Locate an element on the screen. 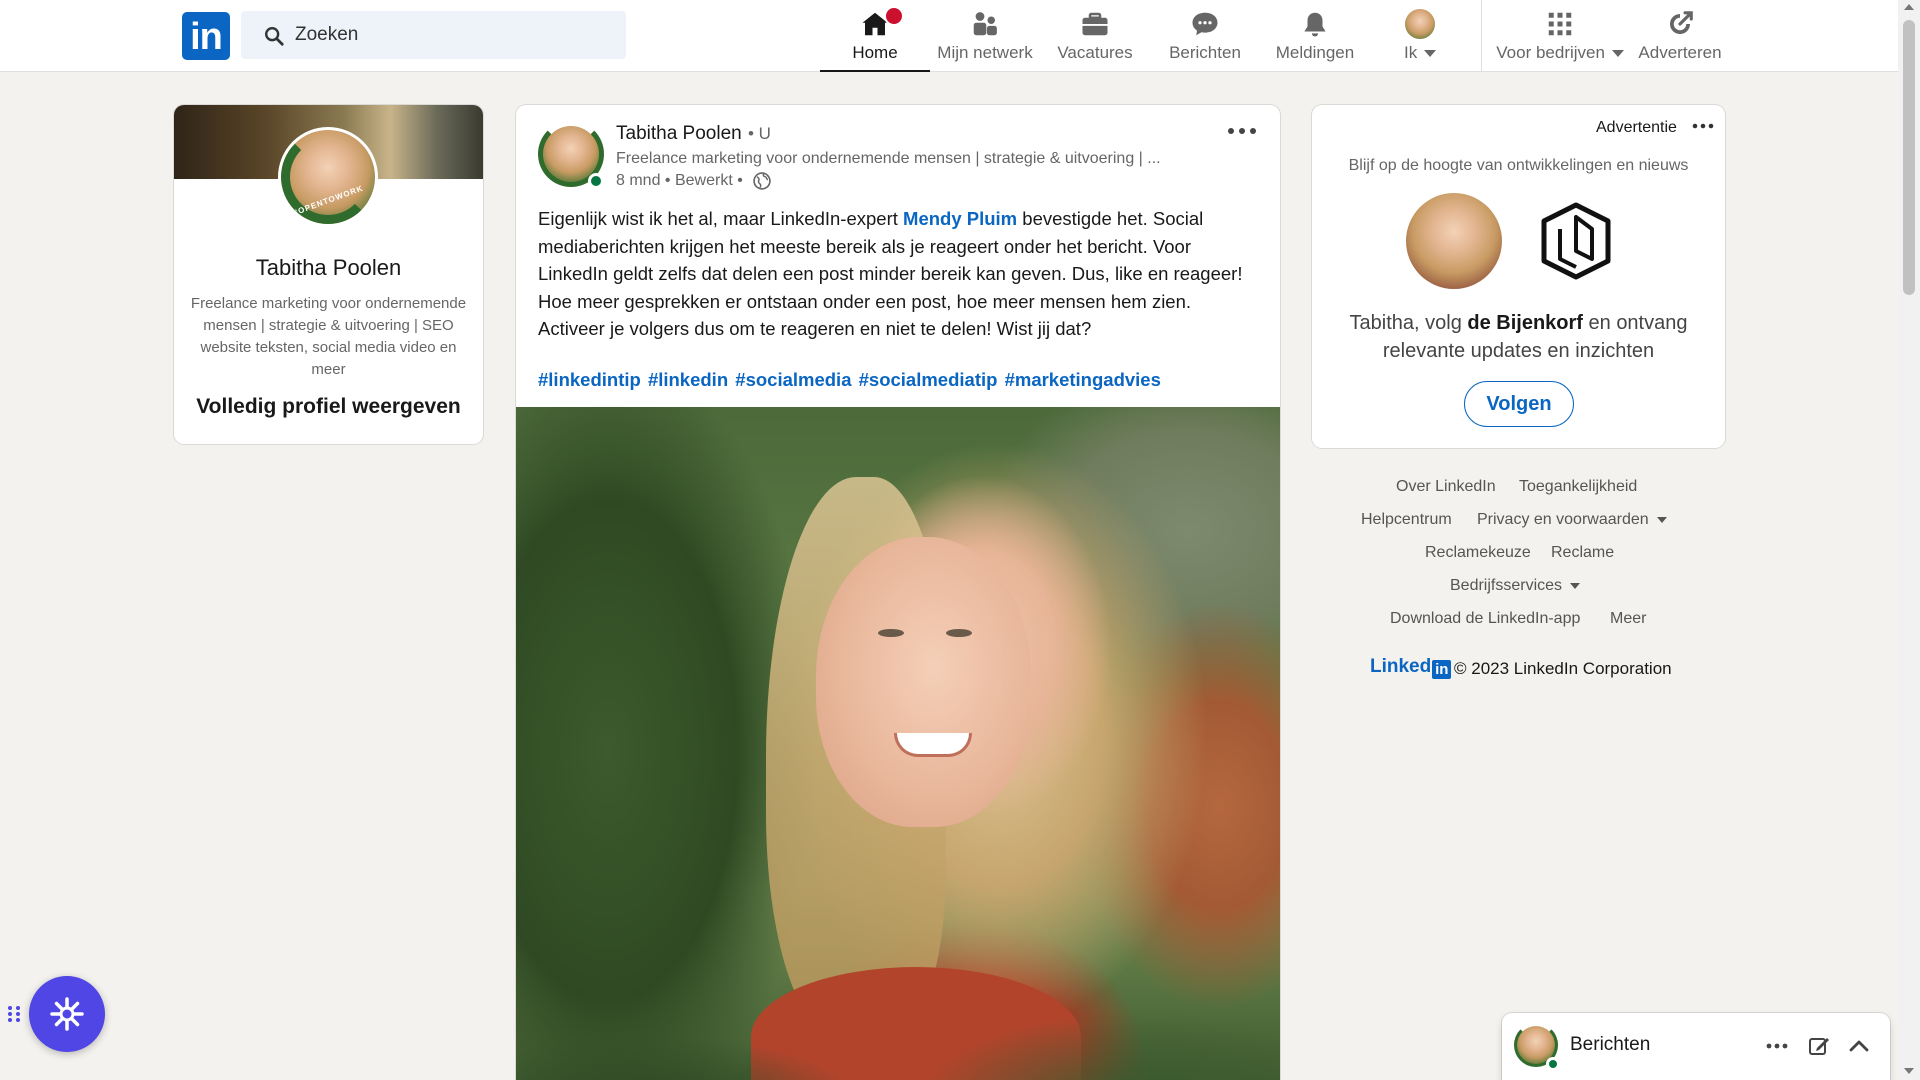  nav-messaging-label: Berichten is located at coordinates (1205, 52).